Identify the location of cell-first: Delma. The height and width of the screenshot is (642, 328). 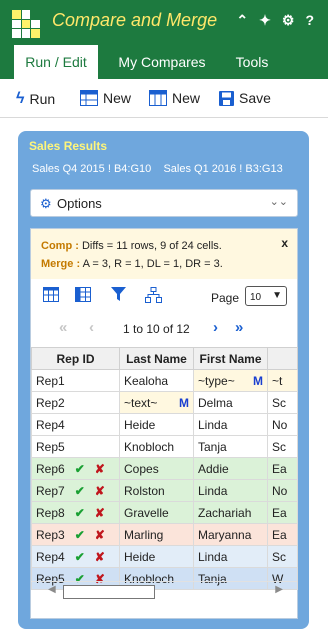
(230, 402).